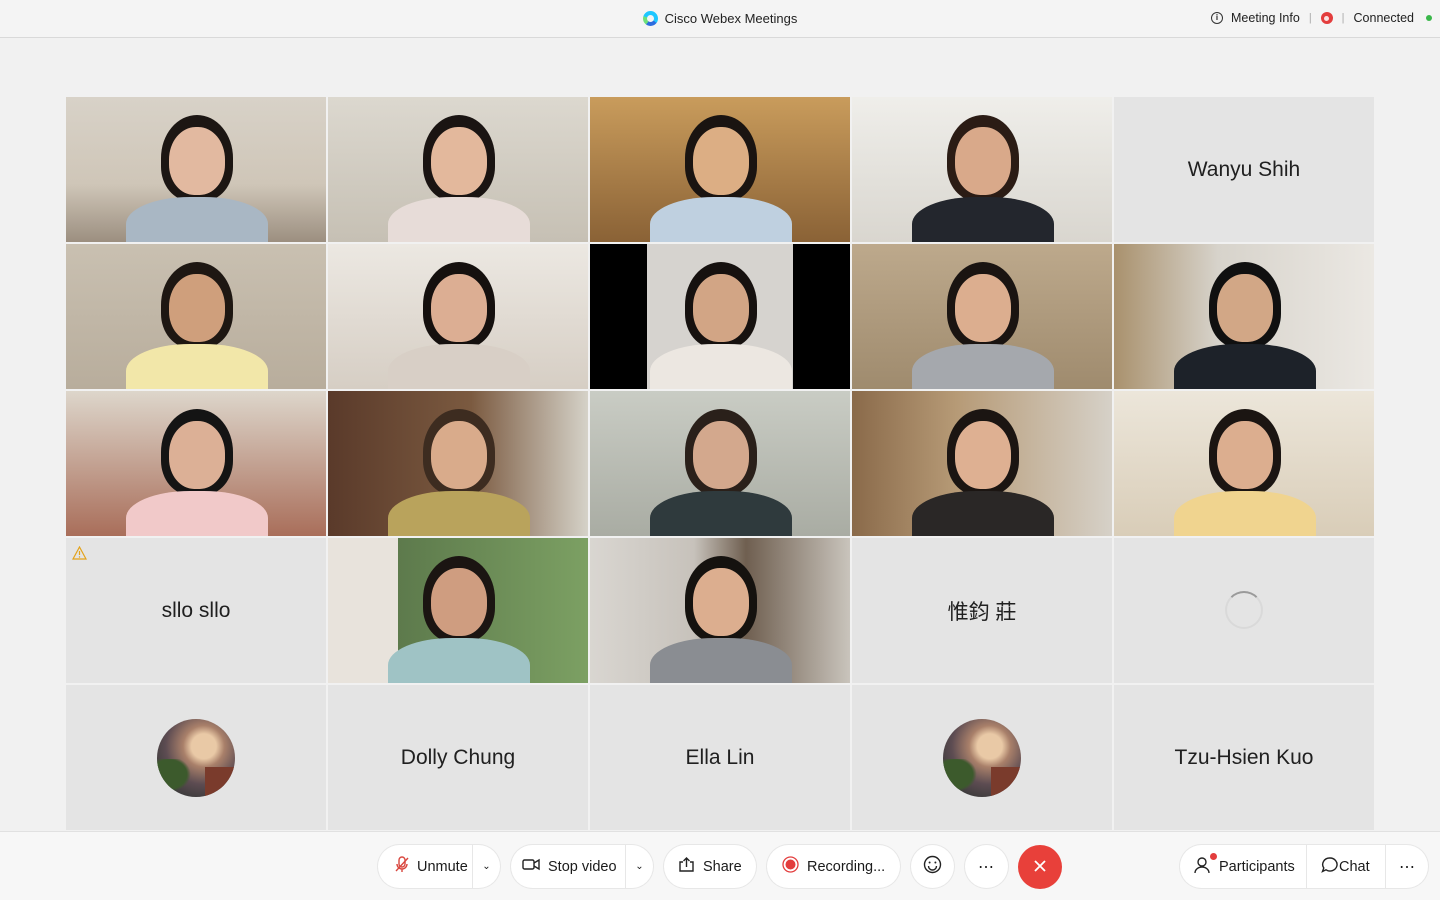 The image size is (1440, 900). What do you see at coordinates (1213, 856) in the screenshot?
I see `notification-dot-icon` at bounding box center [1213, 856].